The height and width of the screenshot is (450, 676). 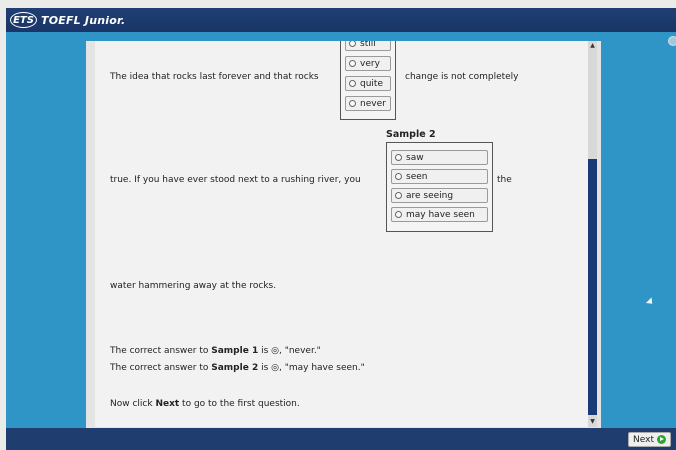 I want to click on ets-logo: ETS TOEFL Junior., so click(x=67, y=20).